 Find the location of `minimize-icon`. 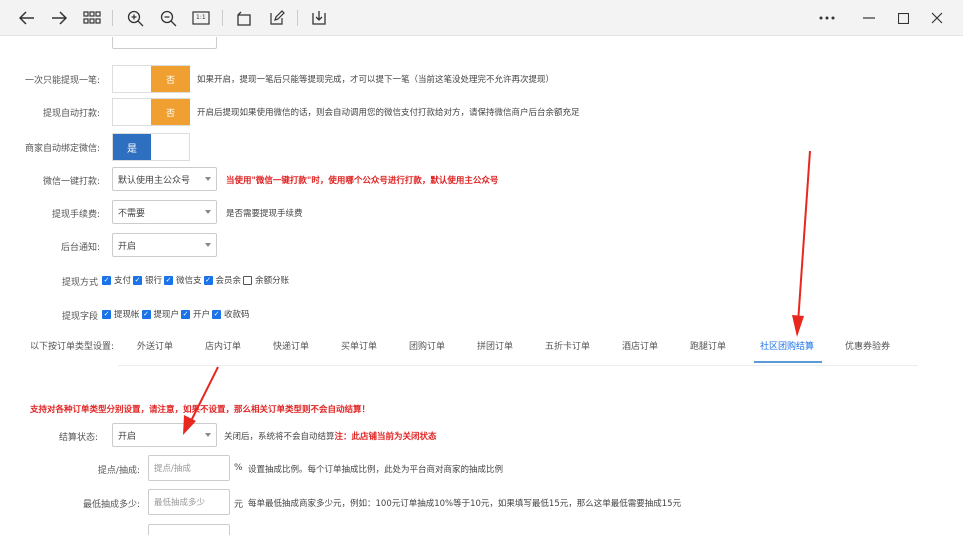

minimize-icon is located at coordinates (869, 18).